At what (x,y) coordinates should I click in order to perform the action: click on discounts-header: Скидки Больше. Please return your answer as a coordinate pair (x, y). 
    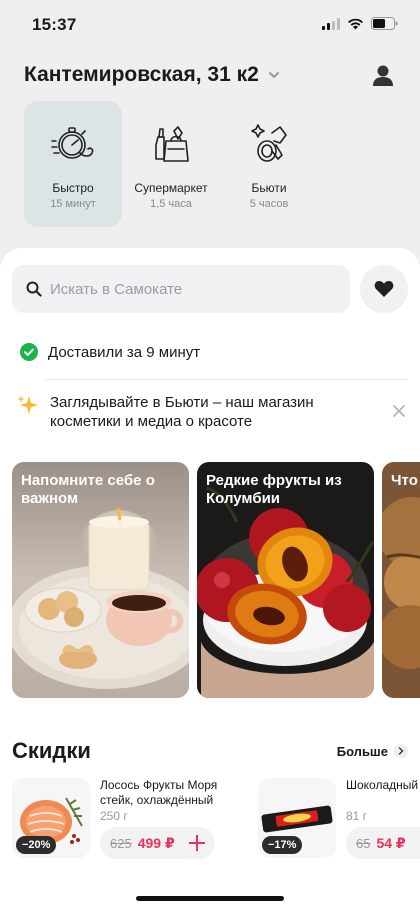
    Looking at the image, I should click on (210, 751).